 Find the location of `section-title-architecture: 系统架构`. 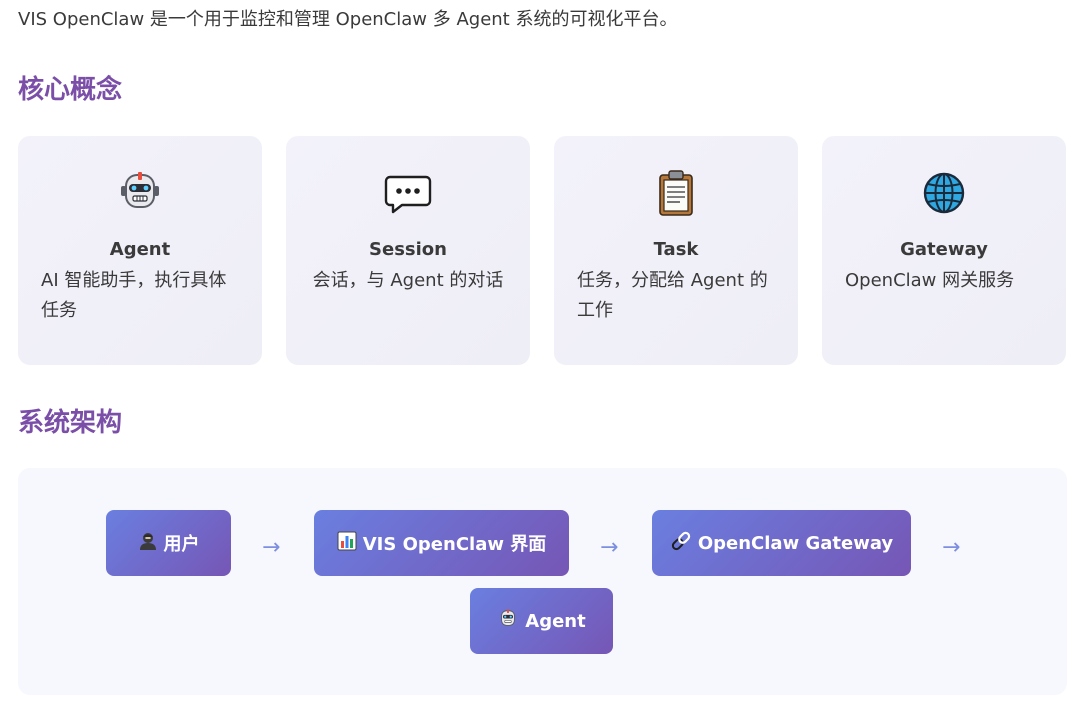

section-title-architecture: 系统架构 is located at coordinates (70, 423).